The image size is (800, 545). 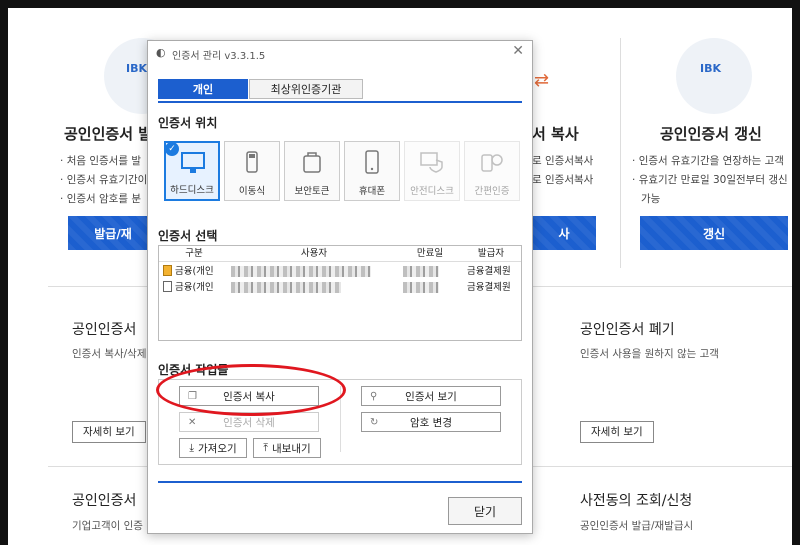 I want to click on location-phone: 휴대폰, so click(x=372, y=171).